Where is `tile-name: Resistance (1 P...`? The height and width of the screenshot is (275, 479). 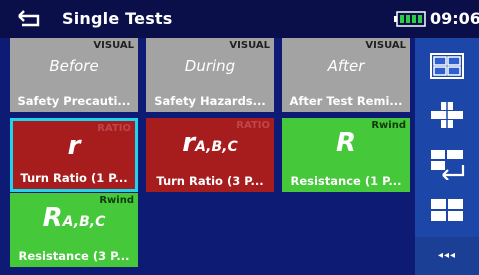 tile-name: Resistance (1 P... is located at coordinates (346, 181).